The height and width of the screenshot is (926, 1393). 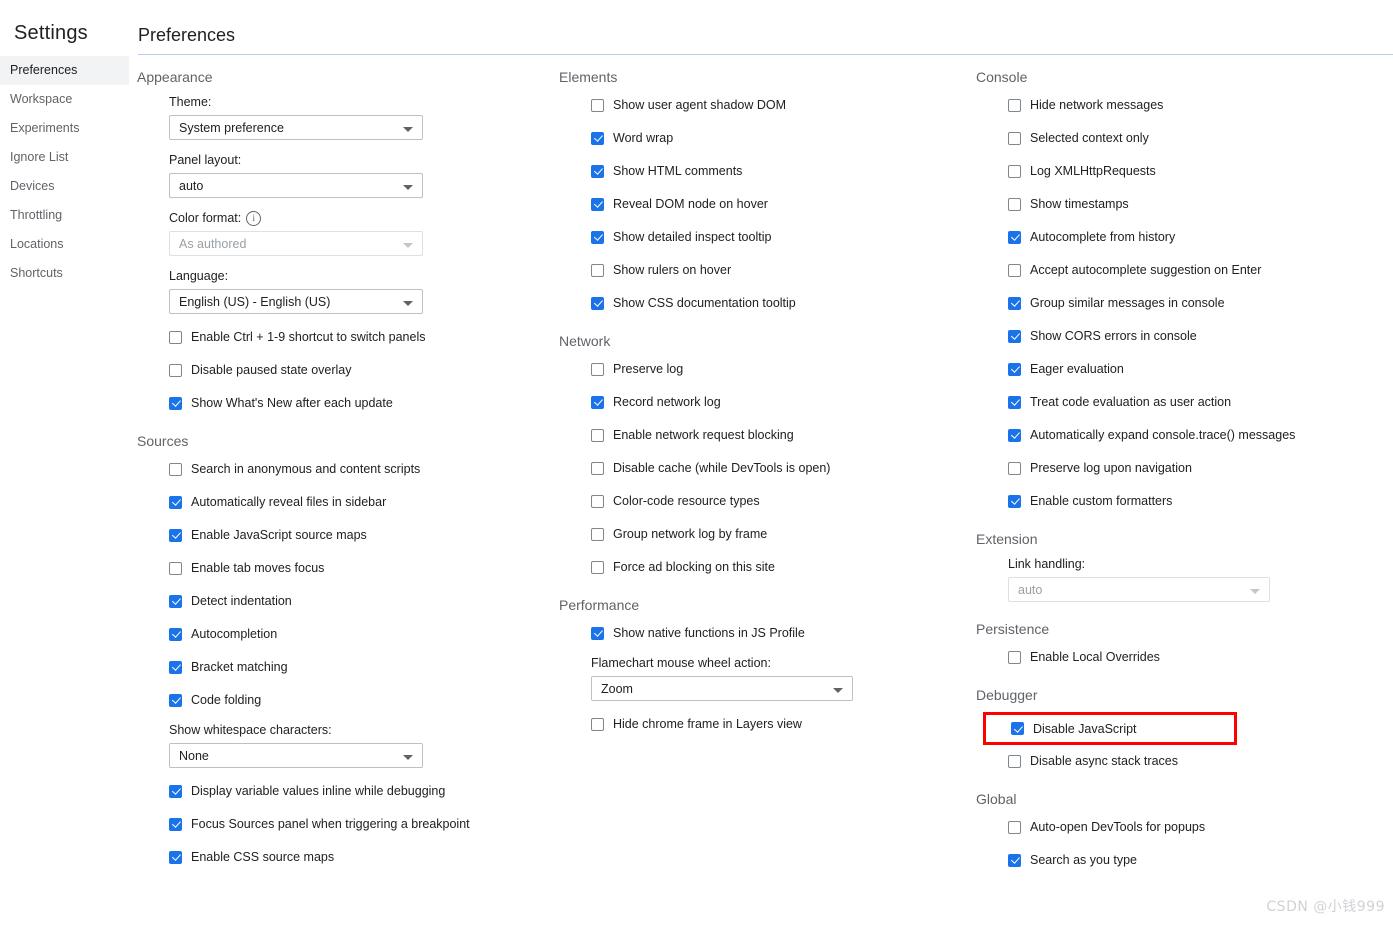 What do you see at coordinates (1181, 303) in the screenshot?
I see `checkbox-group-similar-messages-in-console: Group similar messages in console` at bounding box center [1181, 303].